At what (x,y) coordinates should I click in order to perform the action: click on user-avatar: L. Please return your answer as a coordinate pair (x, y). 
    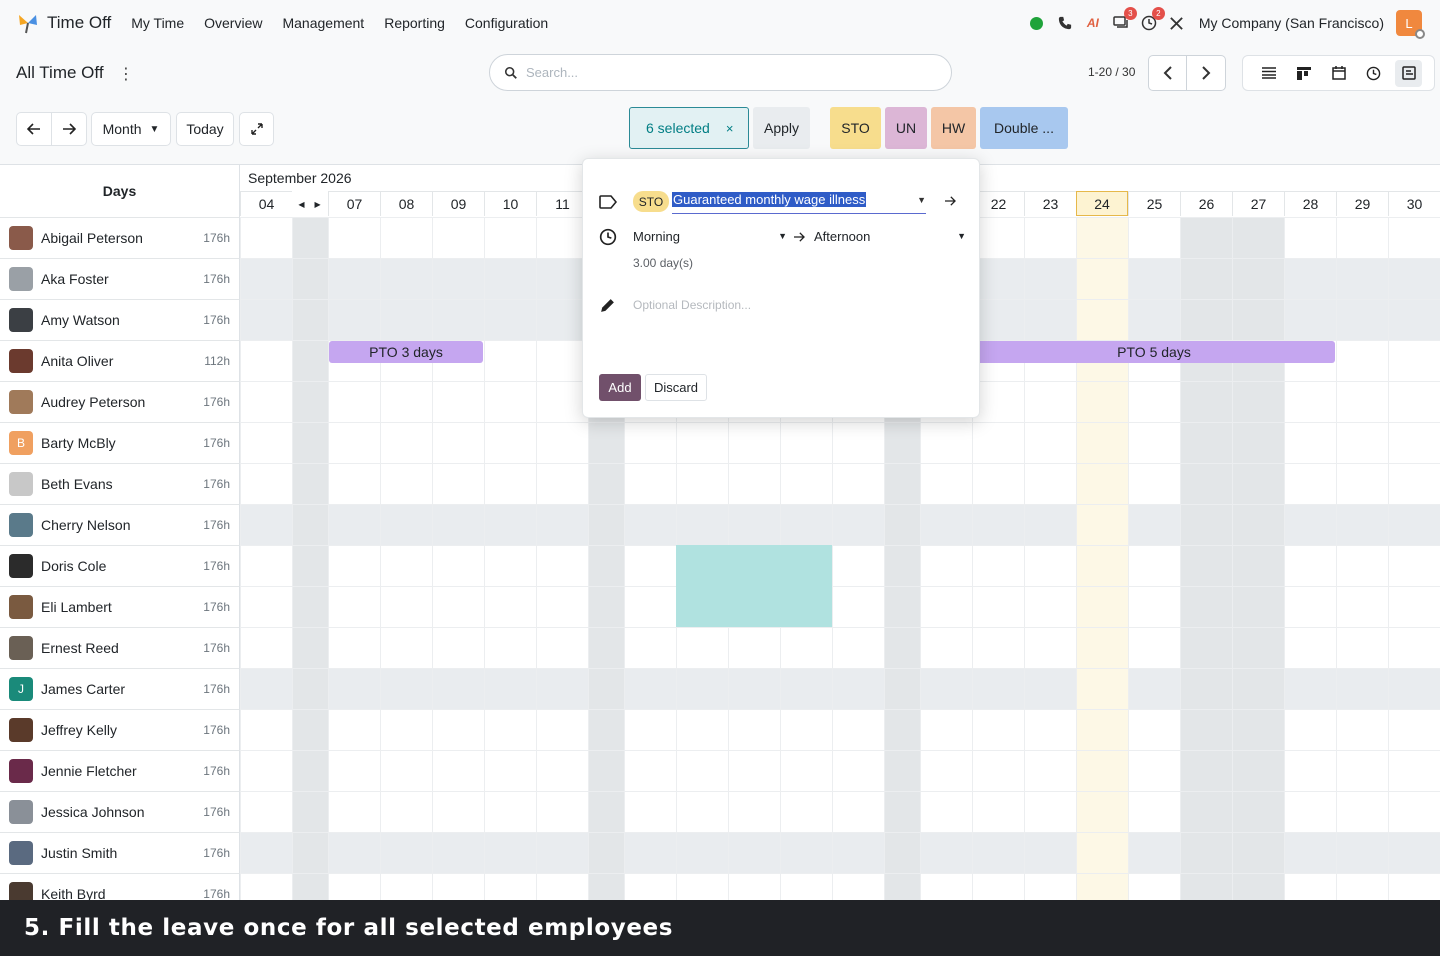
    Looking at the image, I should click on (1410, 24).